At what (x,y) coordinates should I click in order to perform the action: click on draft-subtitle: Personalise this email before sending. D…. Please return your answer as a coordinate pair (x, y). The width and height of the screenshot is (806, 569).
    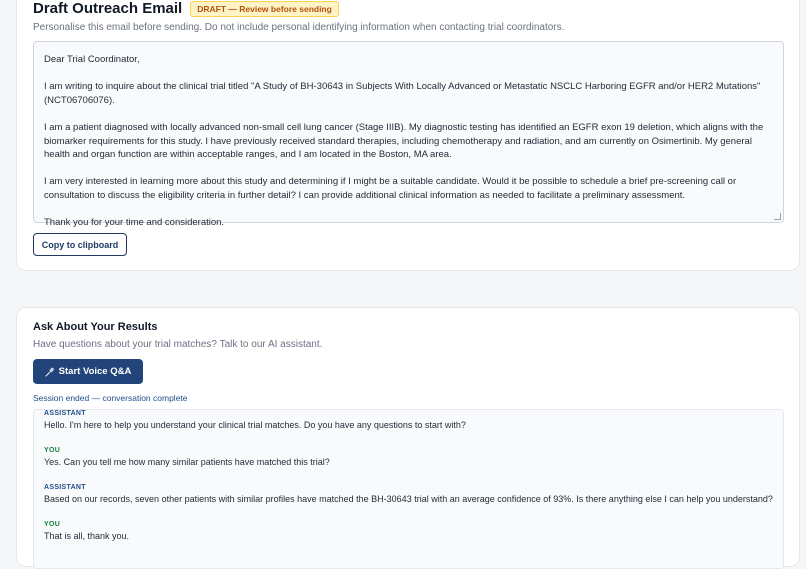
    Looking at the image, I should click on (299, 27).